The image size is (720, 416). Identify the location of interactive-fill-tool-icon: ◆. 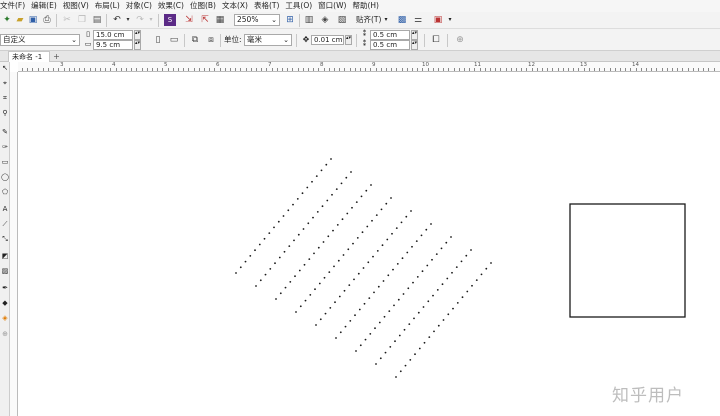
(5, 303).